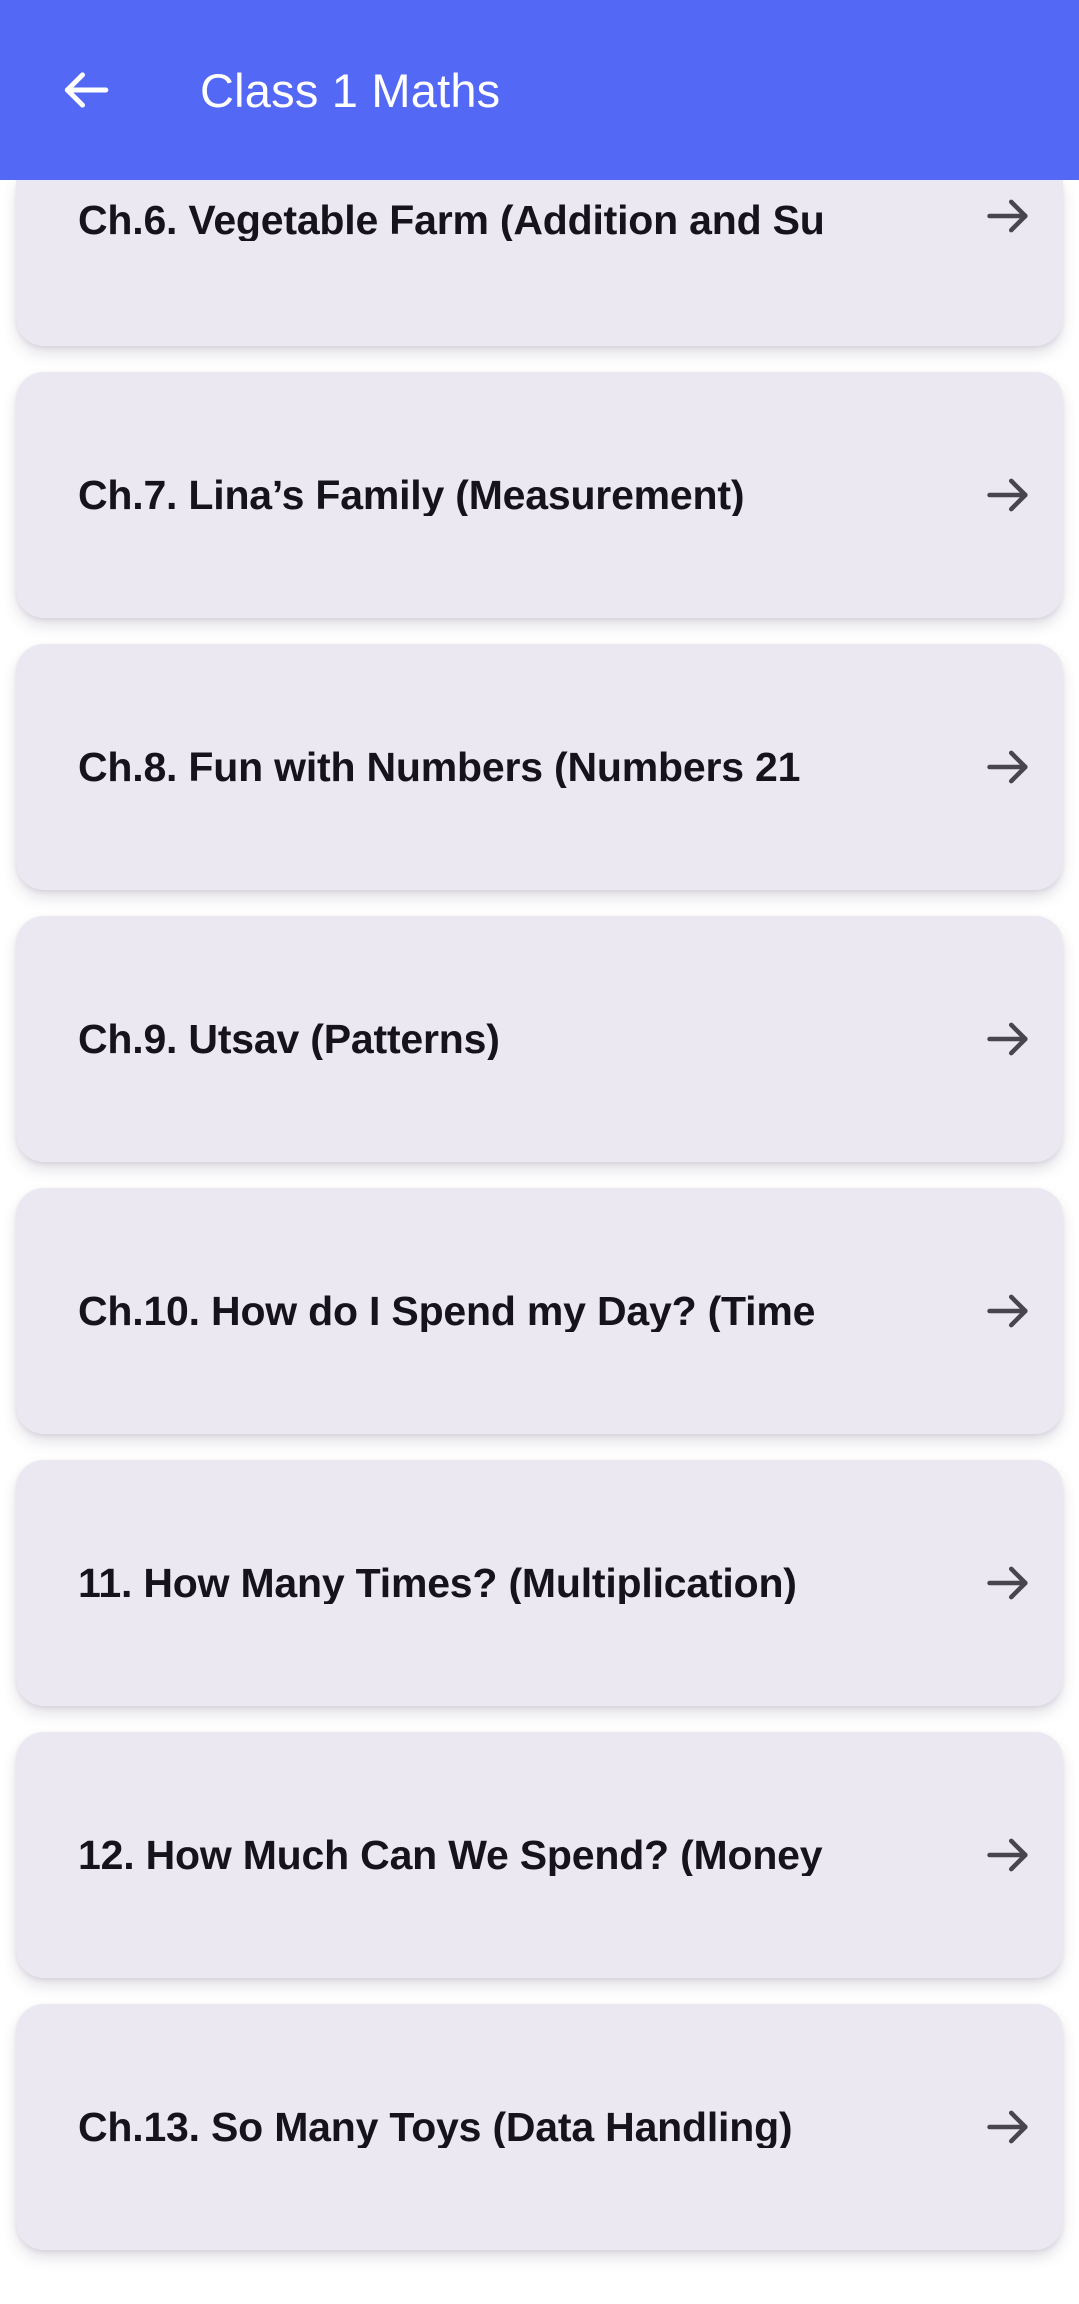 This screenshot has width=1079, height=2304. Describe the element at coordinates (447, 1311) in the screenshot. I see `chapter-label: Ch.10. How do I Spend my Day? (Time` at that location.